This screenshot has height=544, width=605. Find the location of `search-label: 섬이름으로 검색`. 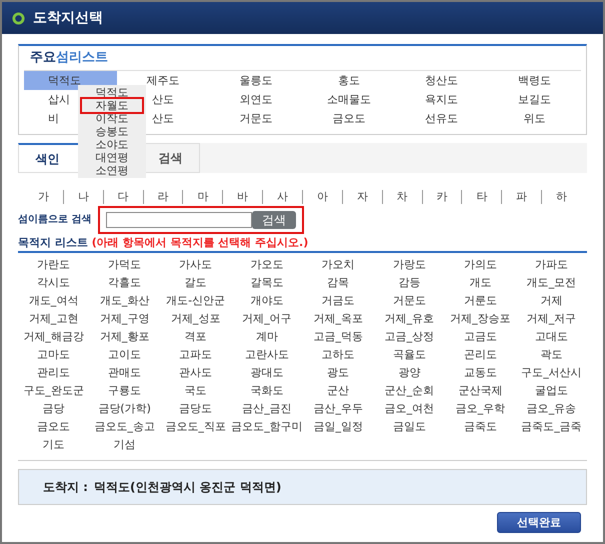

search-label: 섬이름으로 검색 is located at coordinates (55, 220).